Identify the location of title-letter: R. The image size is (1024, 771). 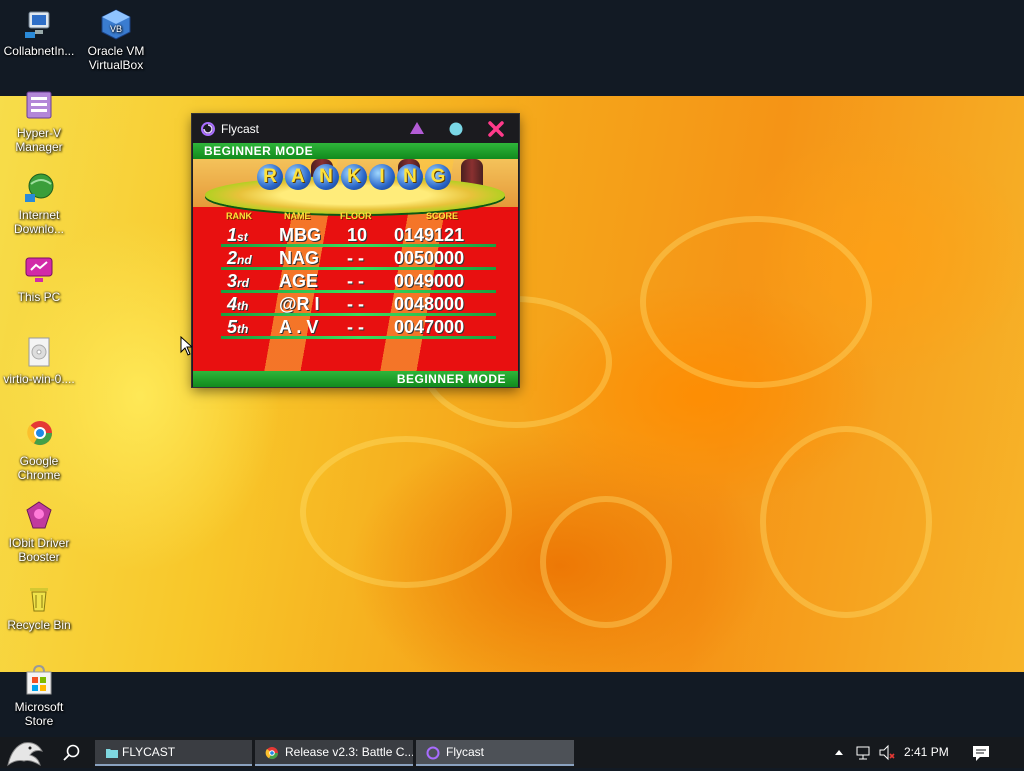
(270, 177).